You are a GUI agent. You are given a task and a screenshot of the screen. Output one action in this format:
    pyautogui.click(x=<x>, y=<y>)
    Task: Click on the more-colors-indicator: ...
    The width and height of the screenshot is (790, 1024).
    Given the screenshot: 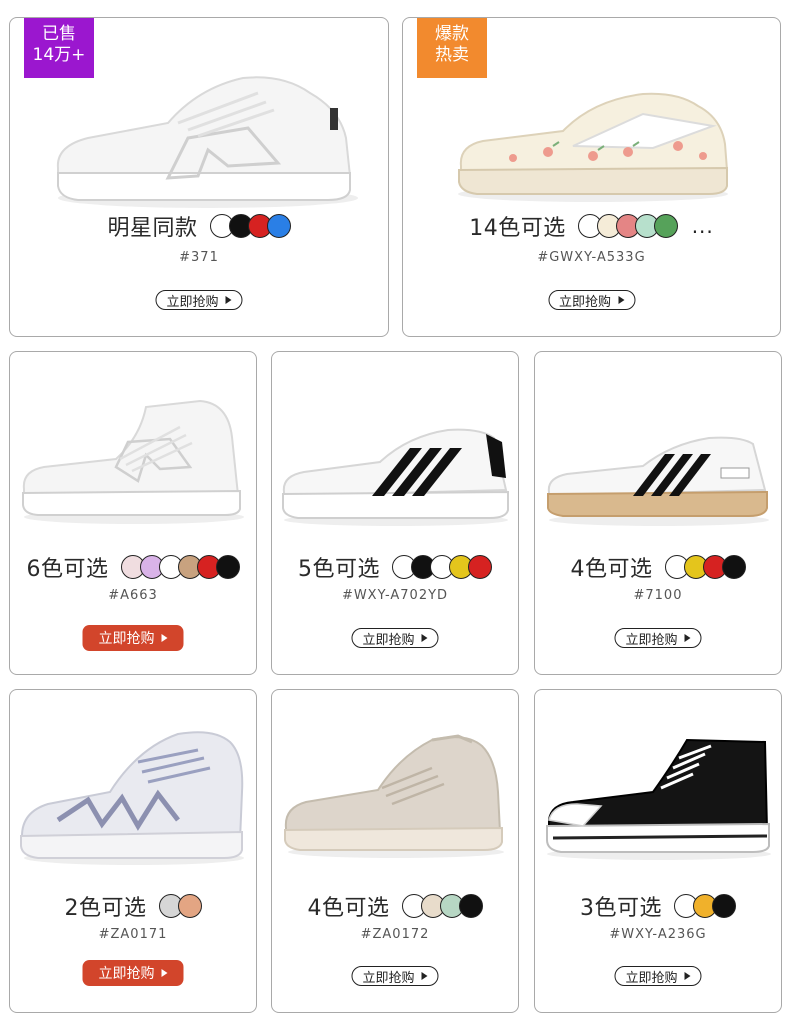 What is the action you would take?
    pyautogui.click(x=703, y=226)
    